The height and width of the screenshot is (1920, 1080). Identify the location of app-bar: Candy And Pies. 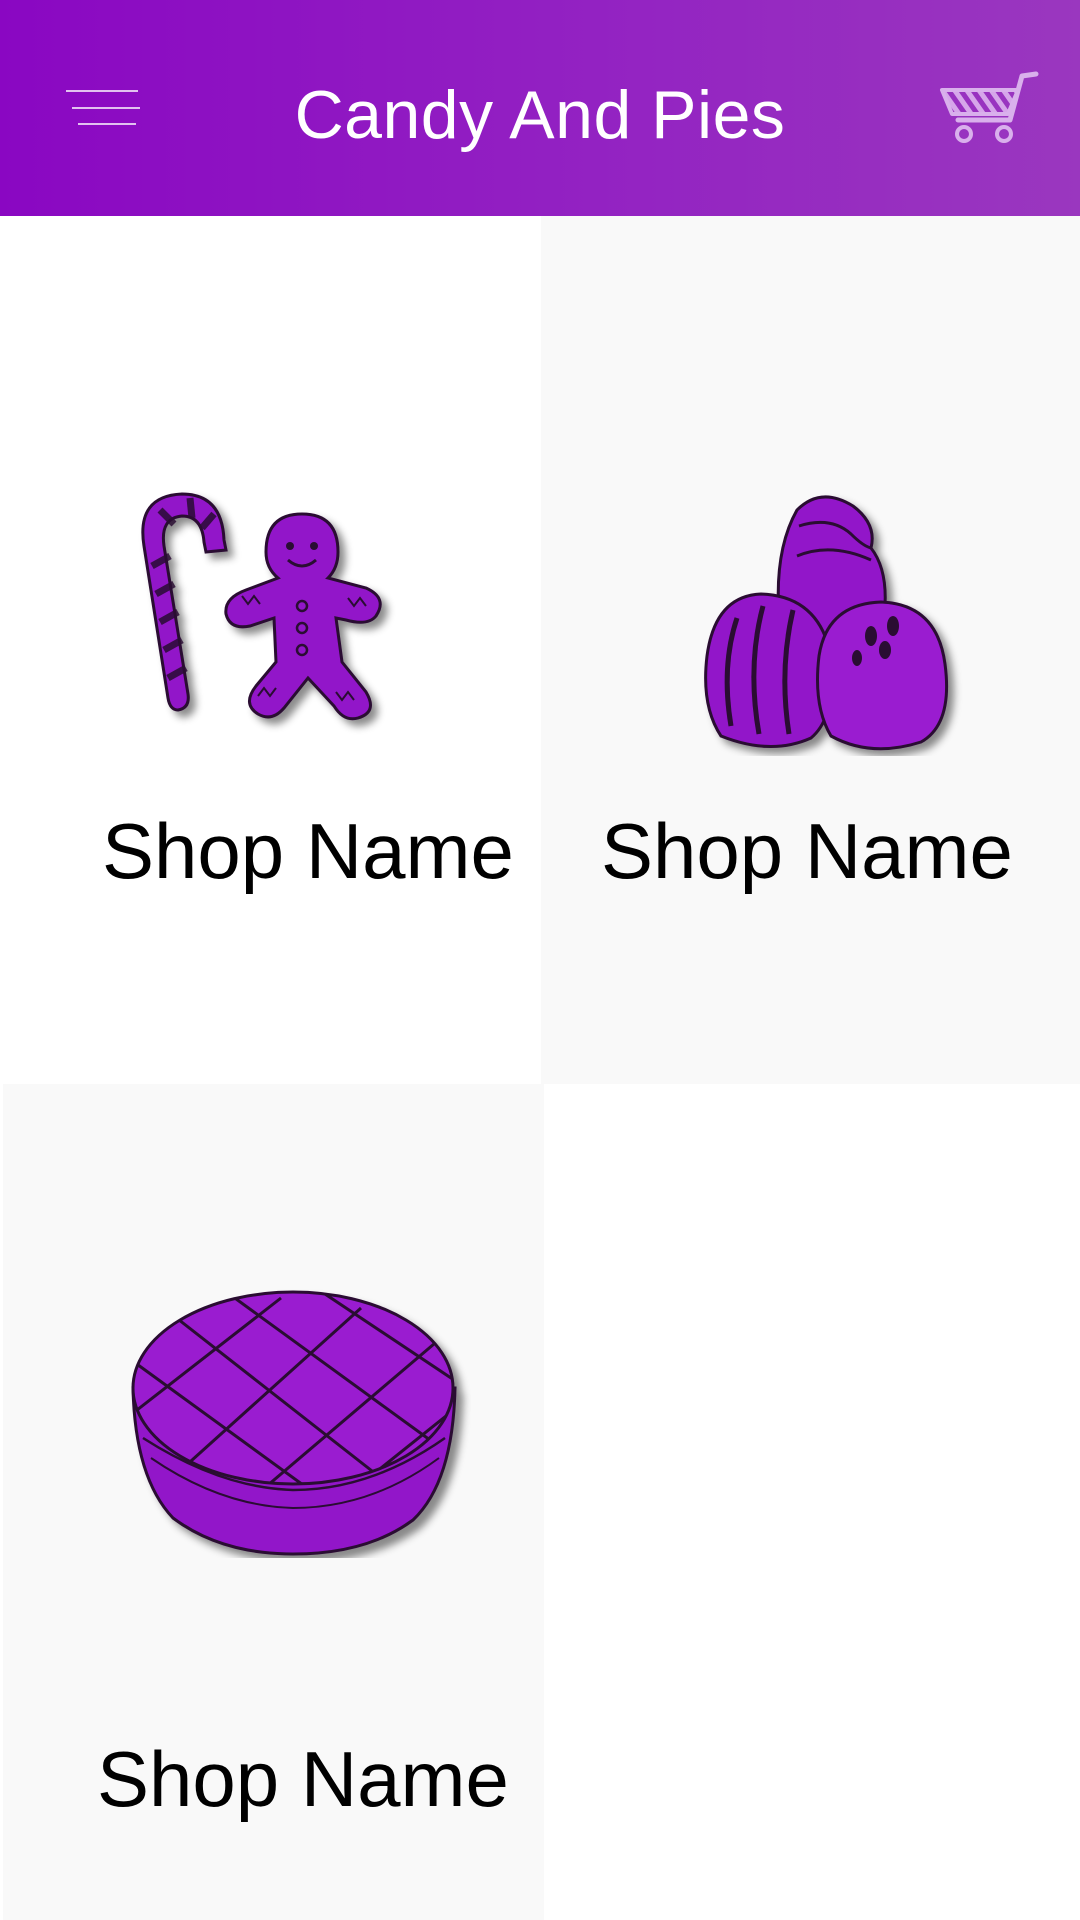
(540, 108).